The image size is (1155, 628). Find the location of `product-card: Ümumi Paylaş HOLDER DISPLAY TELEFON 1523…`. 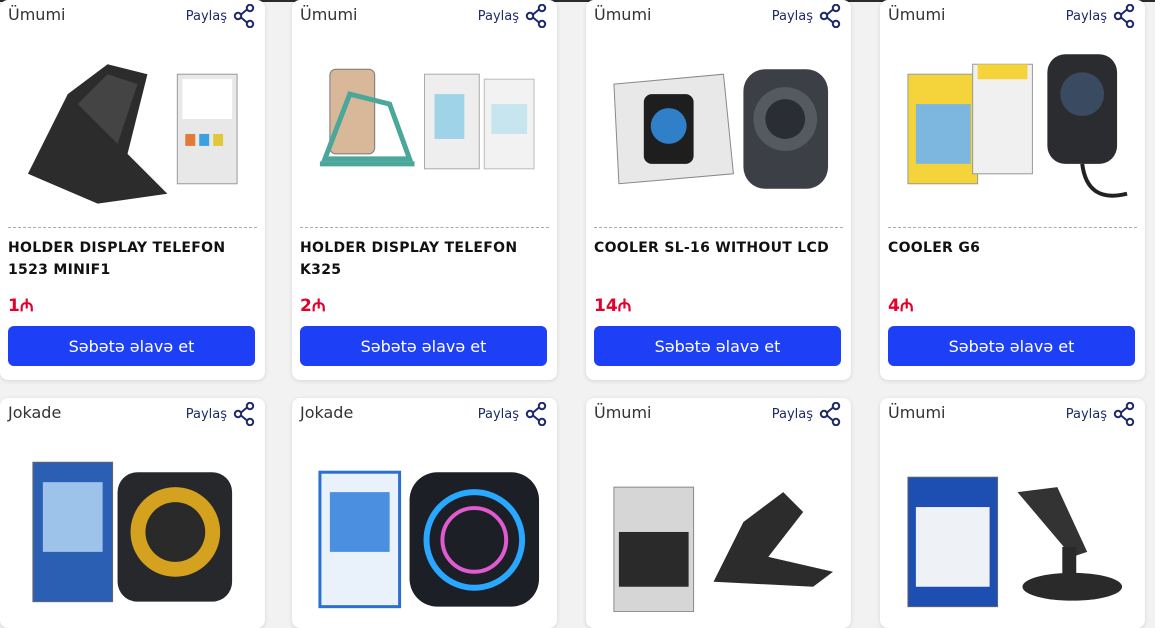

product-card: Ümumi Paylaş HOLDER DISPLAY TELEFON 1523… is located at coordinates (132, 190).